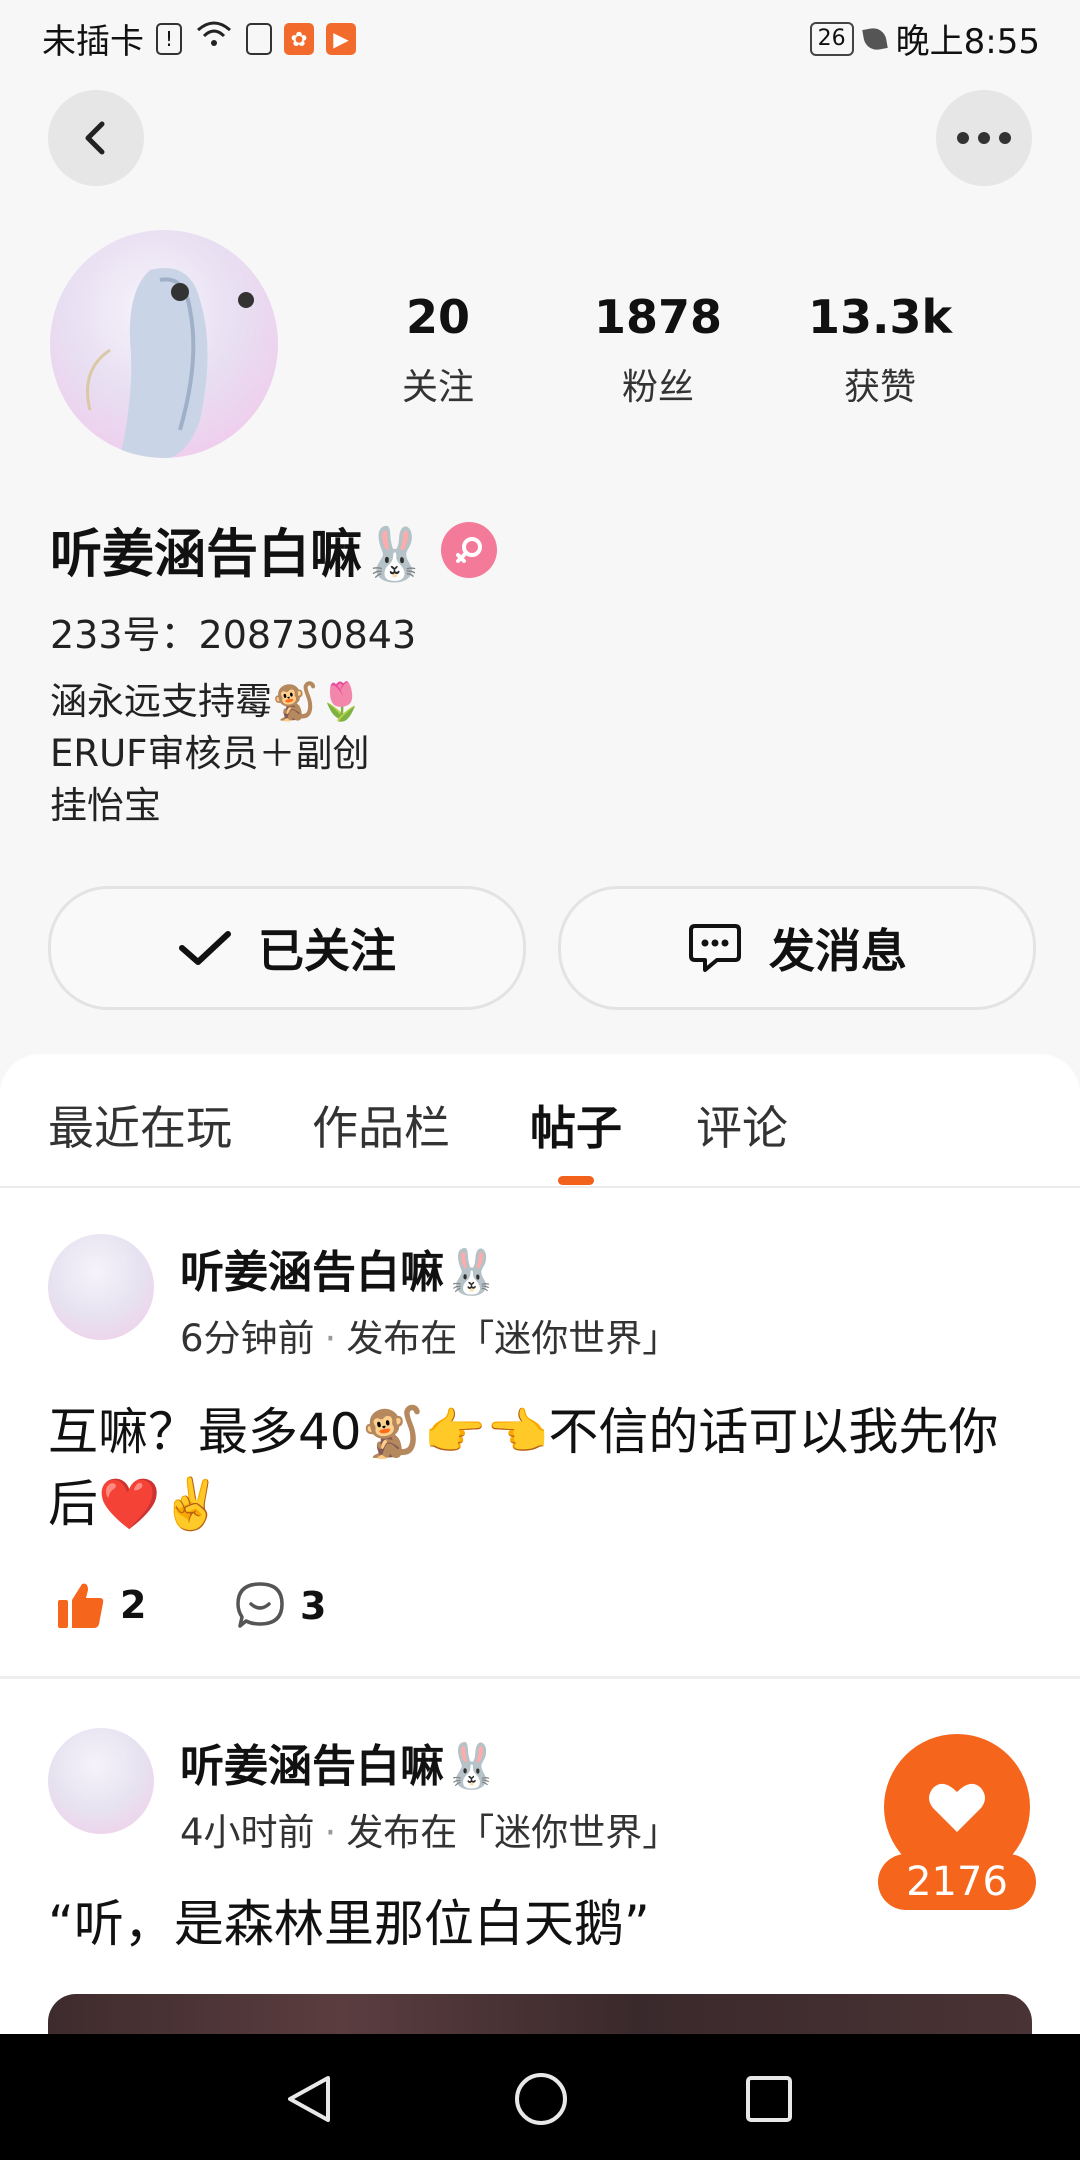 The height and width of the screenshot is (2160, 1080). I want to click on app-notification-icon: ✿, so click(299, 38).